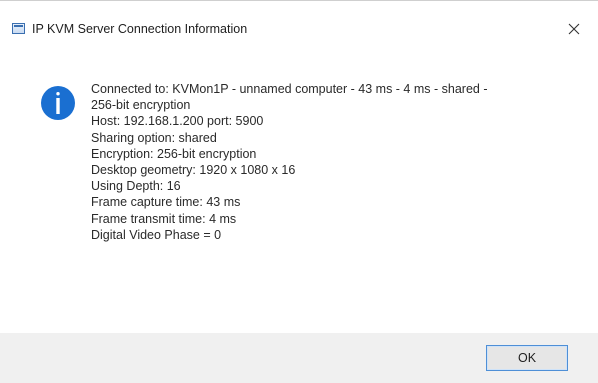 The height and width of the screenshot is (383, 598). I want to click on message-line: Host: 192.168.1.200 port: 5900, so click(177, 121).